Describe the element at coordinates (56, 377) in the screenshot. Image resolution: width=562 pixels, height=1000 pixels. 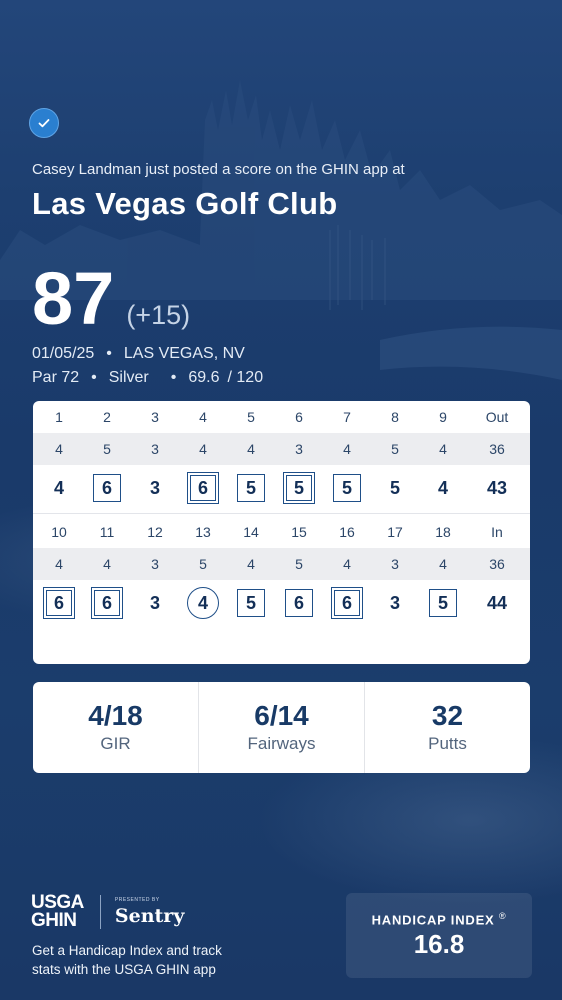
I see `course-par: Par 72` at that location.